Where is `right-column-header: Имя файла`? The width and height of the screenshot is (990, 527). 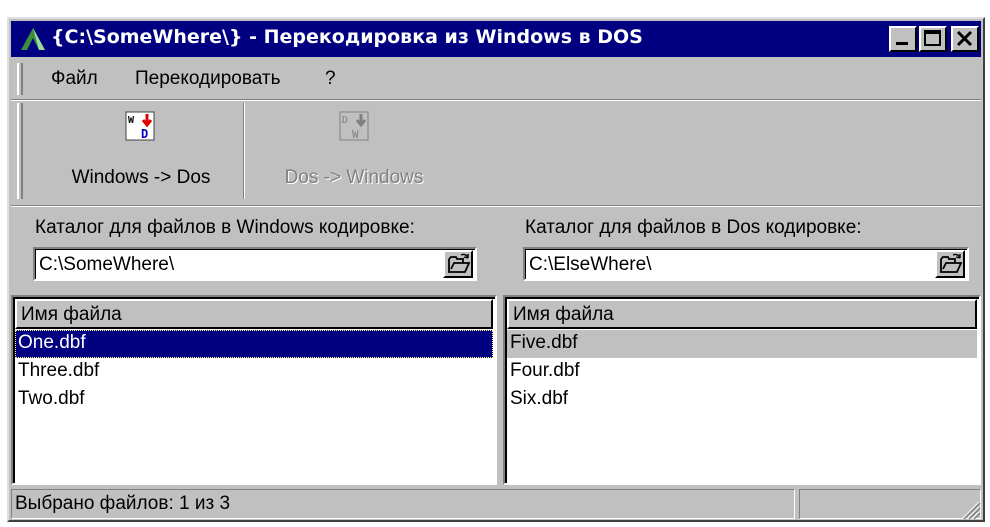
right-column-header: Имя файла is located at coordinates (742, 314).